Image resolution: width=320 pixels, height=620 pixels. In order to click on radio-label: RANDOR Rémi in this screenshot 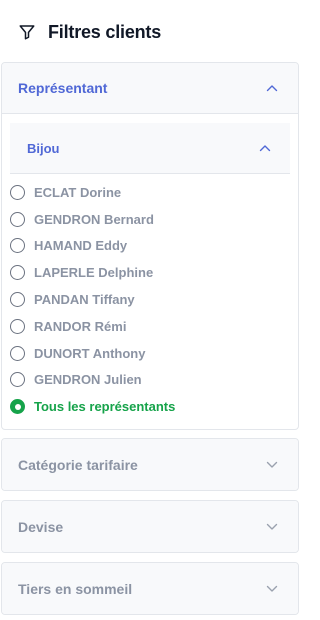, I will do `click(80, 326)`.